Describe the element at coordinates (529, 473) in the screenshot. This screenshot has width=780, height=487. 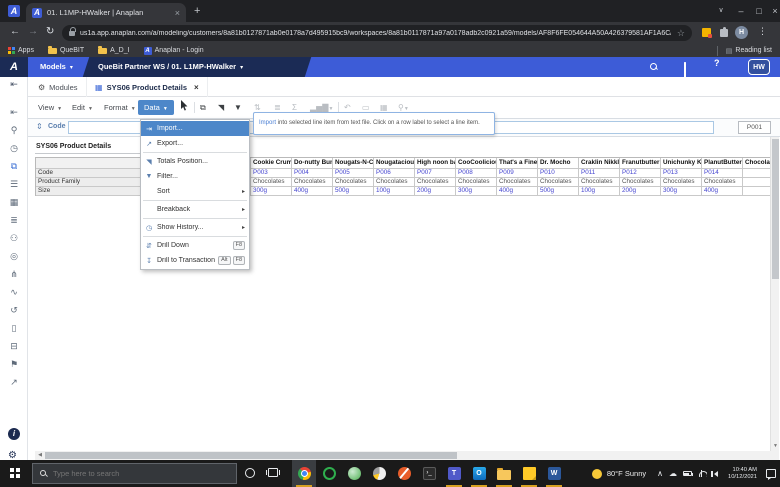
I see `taskbar-app-sticky-notes` at that location.